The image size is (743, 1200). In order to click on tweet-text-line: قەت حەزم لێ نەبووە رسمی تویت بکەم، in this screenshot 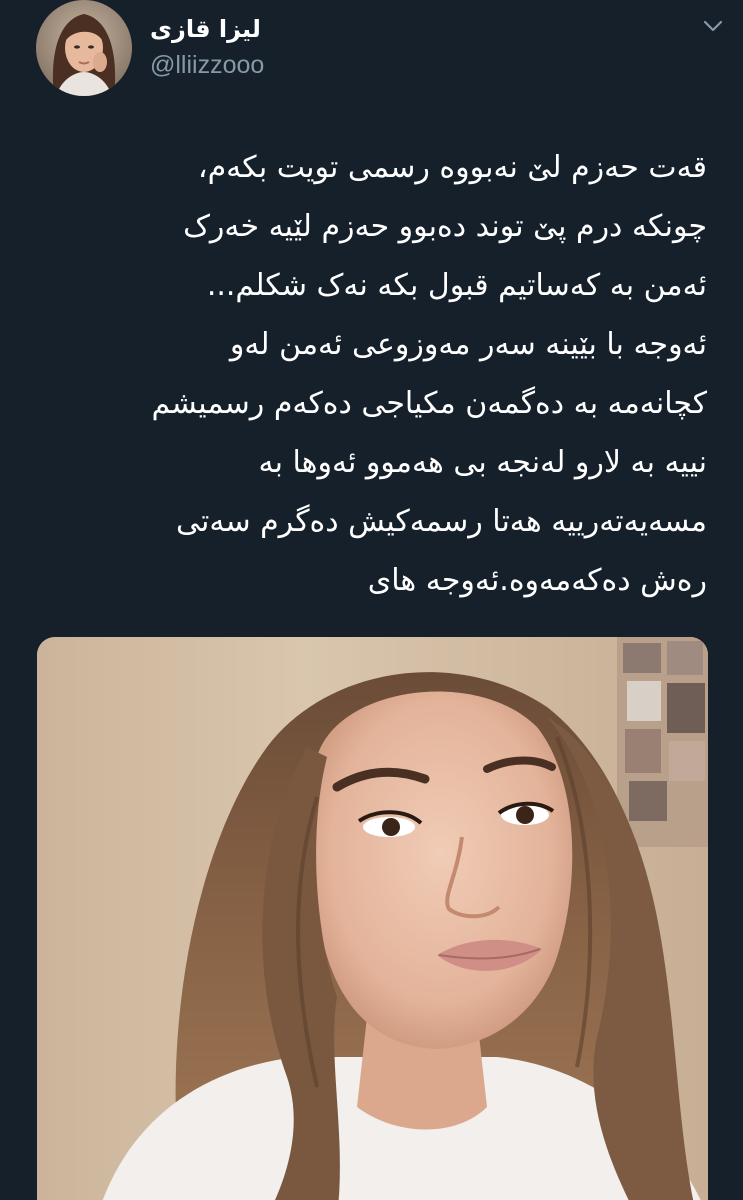, I will do `click(452, 167)`.